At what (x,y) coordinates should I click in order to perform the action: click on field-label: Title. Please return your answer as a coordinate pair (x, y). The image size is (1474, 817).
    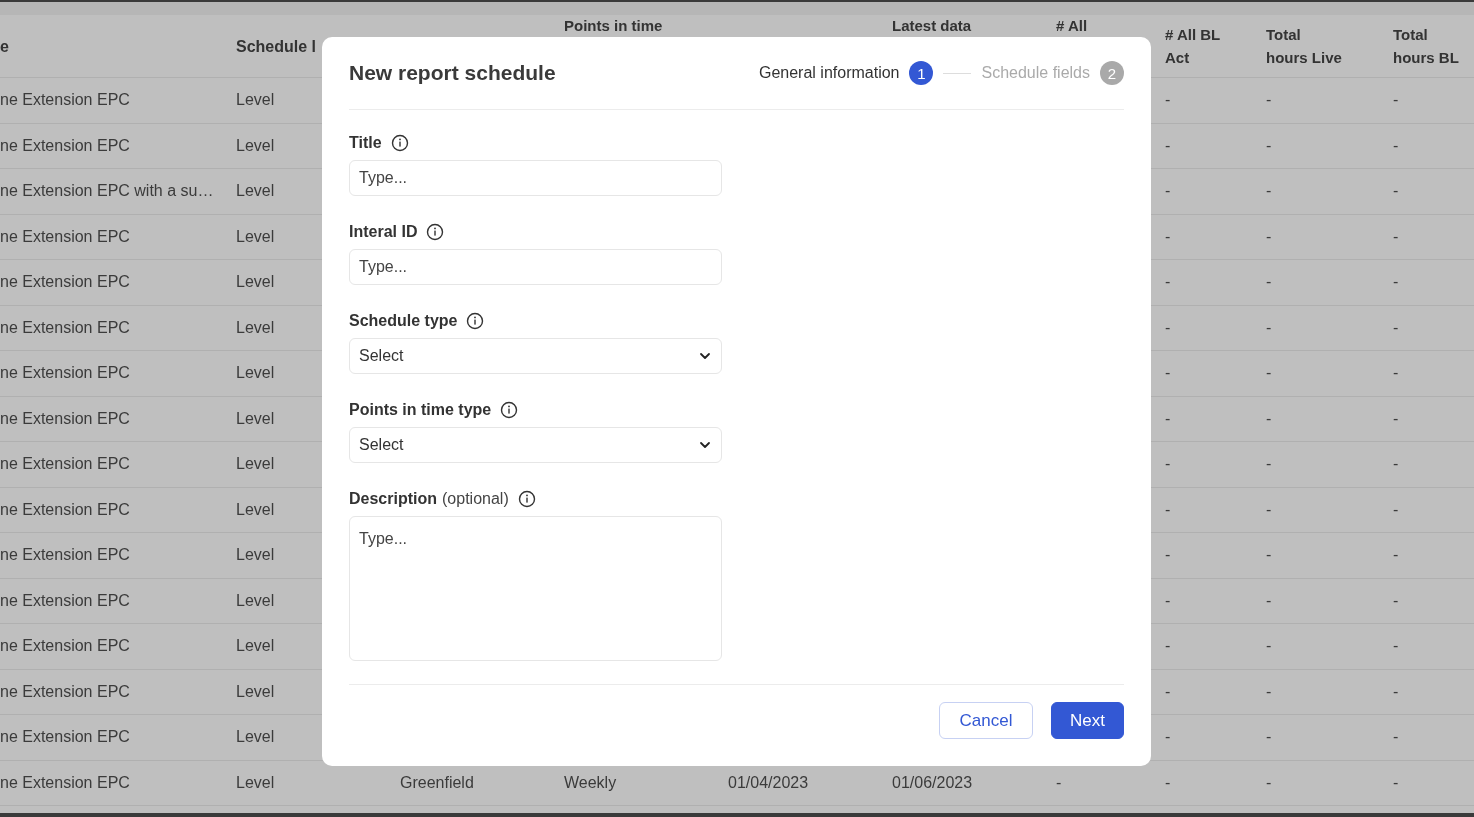
    Looking at the image, I should click on (365, 143).